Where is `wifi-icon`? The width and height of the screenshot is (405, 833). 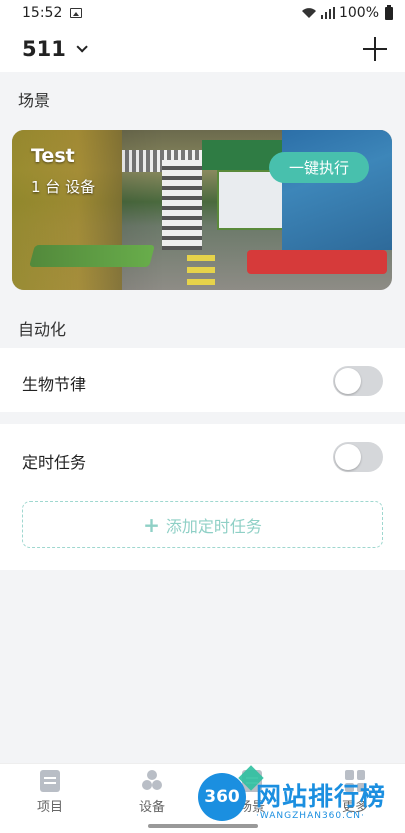
wifi-icon is located at coordinates (308, 13).